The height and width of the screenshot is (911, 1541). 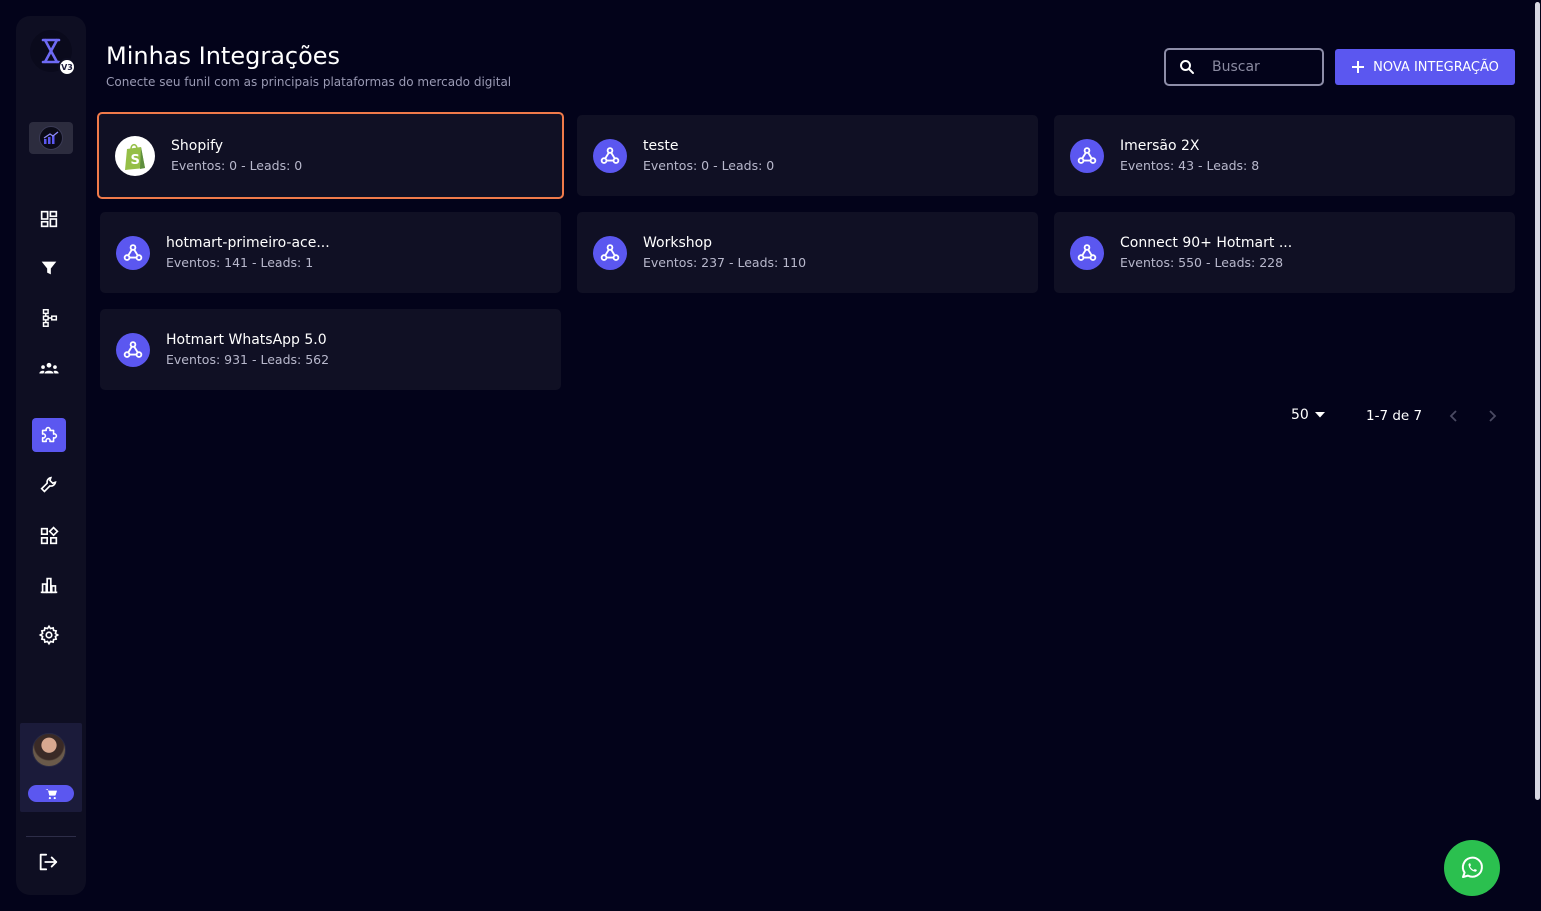 I want to click on page-size-value: 50, so click(x=1300, y=415).